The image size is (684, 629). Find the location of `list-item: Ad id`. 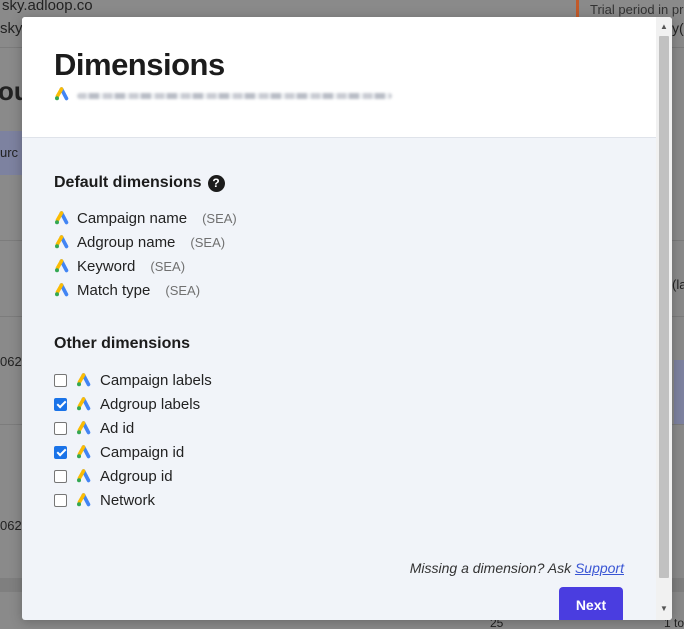

list-item: Ad id is located at coordinates (133, 428).